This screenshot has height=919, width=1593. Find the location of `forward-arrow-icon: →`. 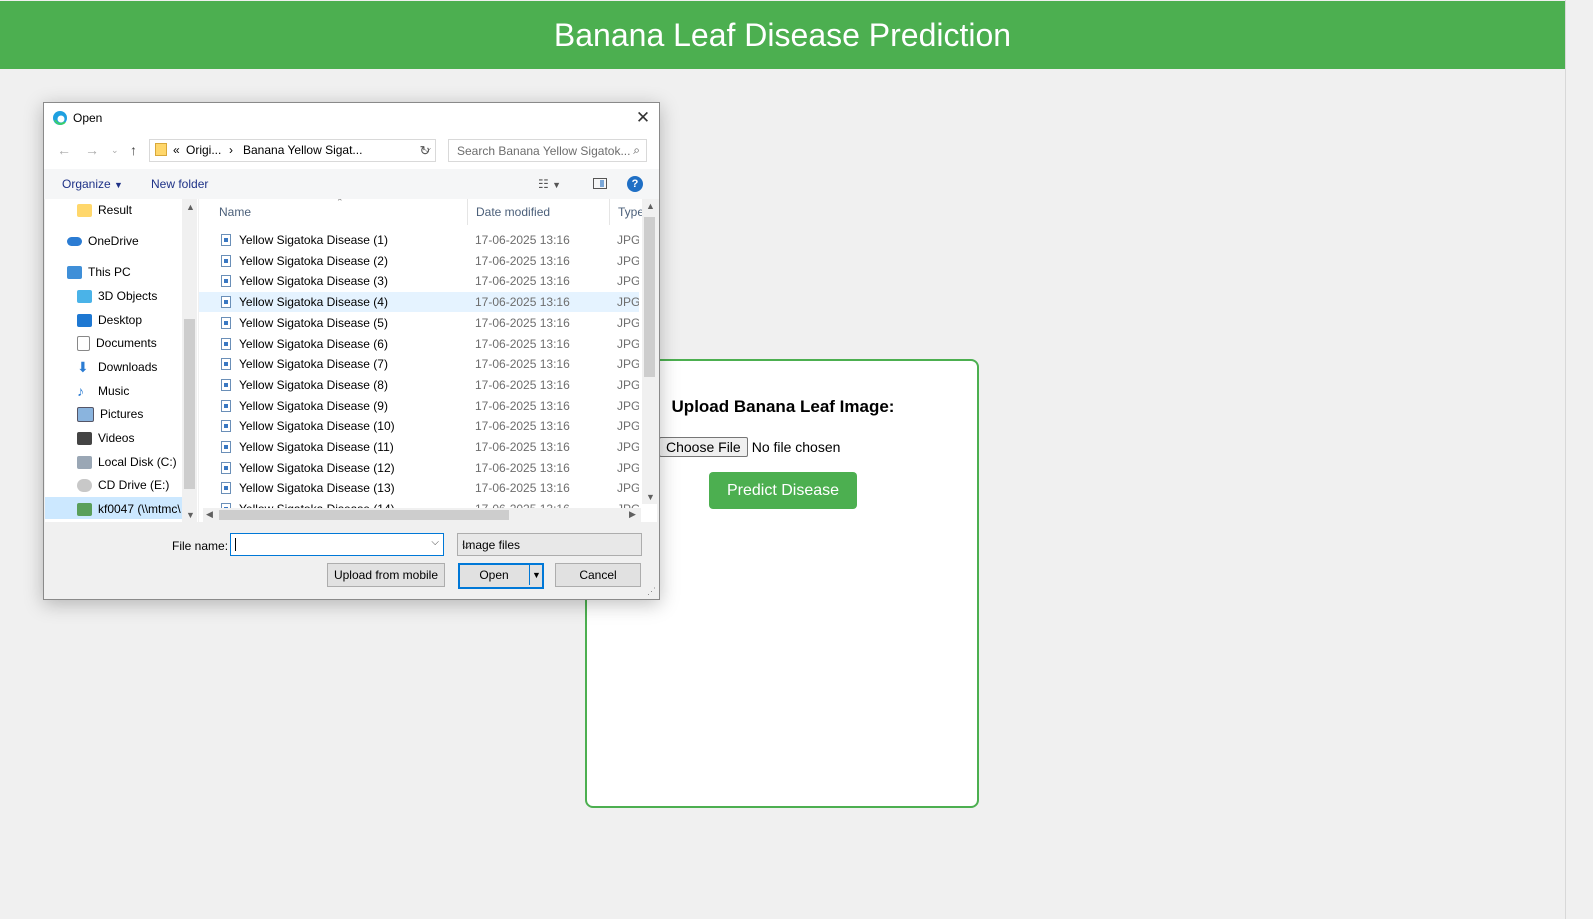

forward-arrow-icon: → is located at coordinates (92, 150).